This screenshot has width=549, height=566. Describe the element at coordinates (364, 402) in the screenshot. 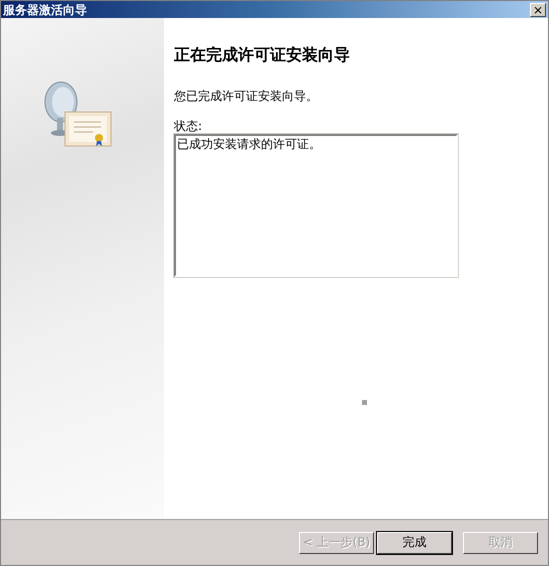

I see `marker-icon` at that location.